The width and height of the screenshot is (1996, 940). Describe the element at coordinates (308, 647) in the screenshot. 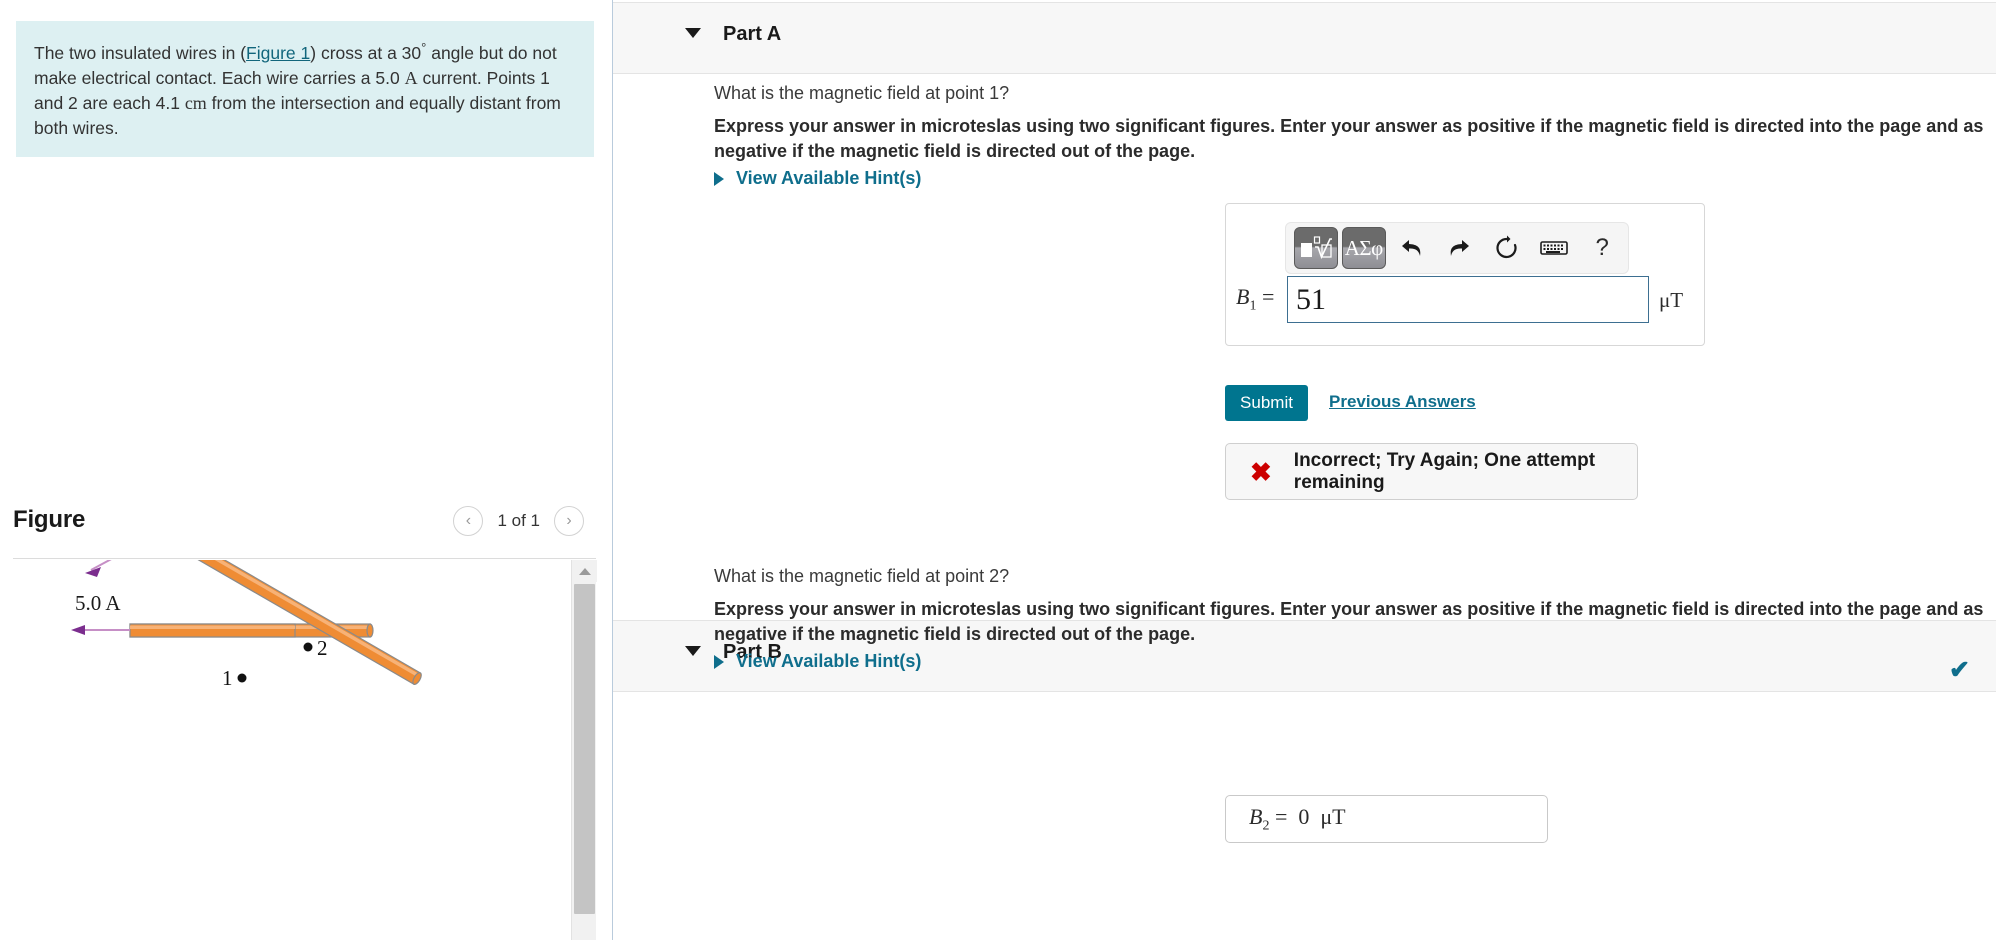

I see `point-2-marker` at that location.